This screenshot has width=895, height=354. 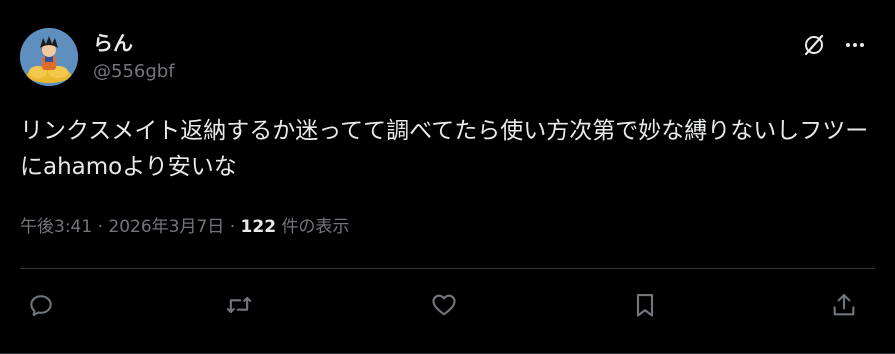 What do you see at coordinates (56, 227) in the screenshot?
I see `tweet-time: 午後3:41` at bounding box center [56, 227].